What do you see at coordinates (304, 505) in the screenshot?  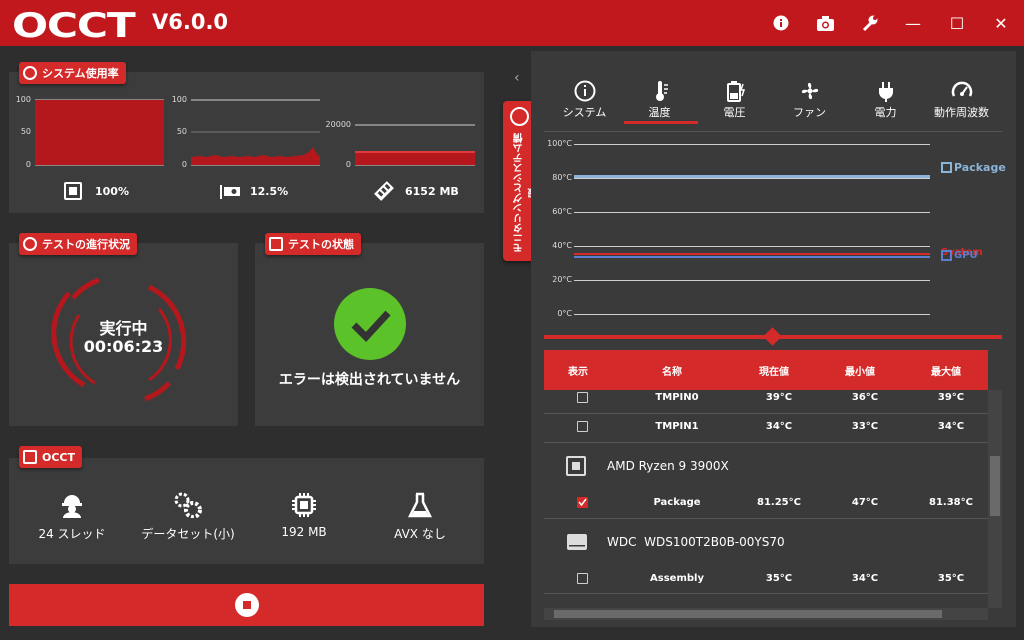 I see `chip-icon` at bounding box center [304, 505].